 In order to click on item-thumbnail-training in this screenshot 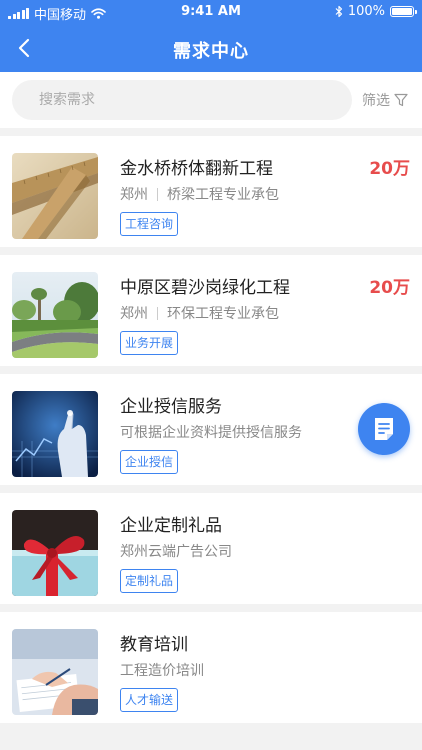, I will do `click(55, 672)`.